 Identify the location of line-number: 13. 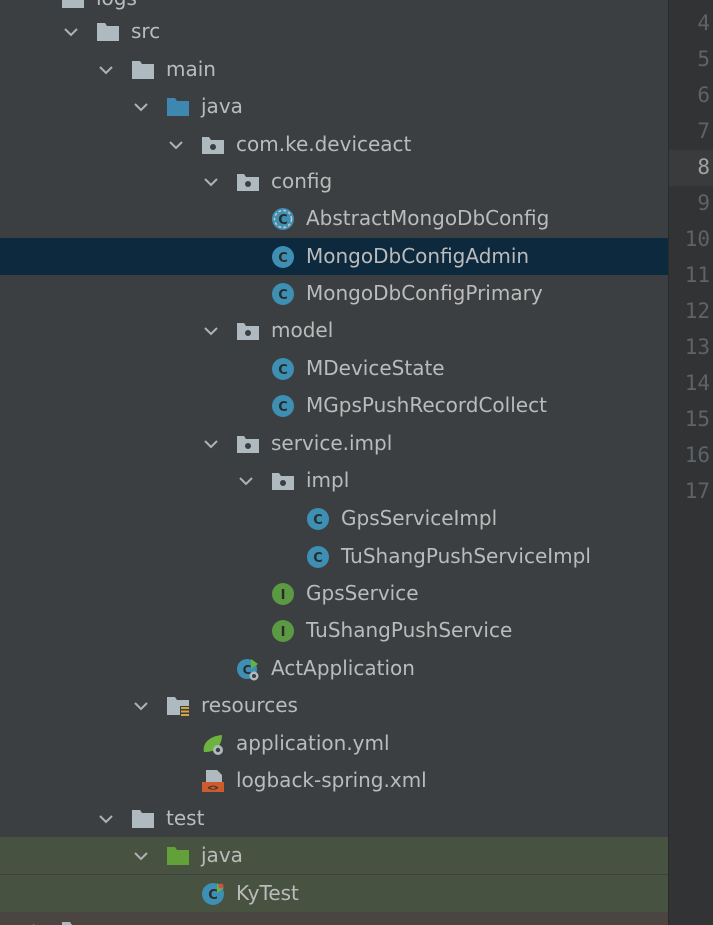
(697, 347).